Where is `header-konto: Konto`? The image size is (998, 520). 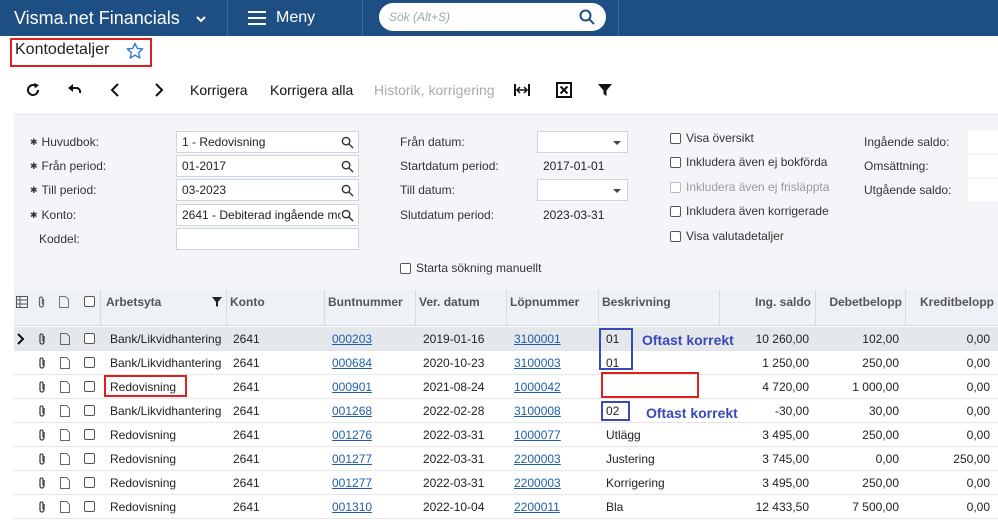
header-konto: Konto is located at coordinates (247, 308).